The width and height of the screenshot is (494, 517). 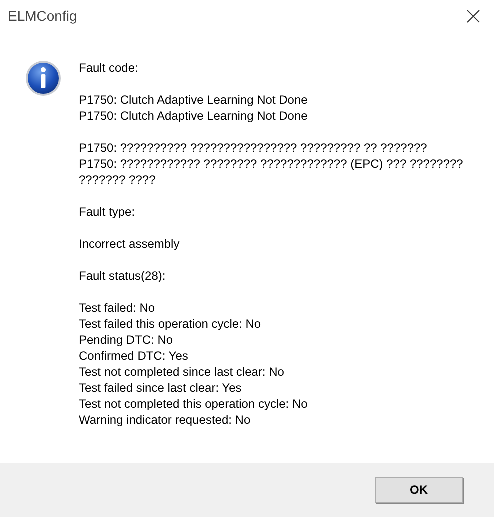 I want to click on message-line: Fault code:, so click(x=109, y=68).